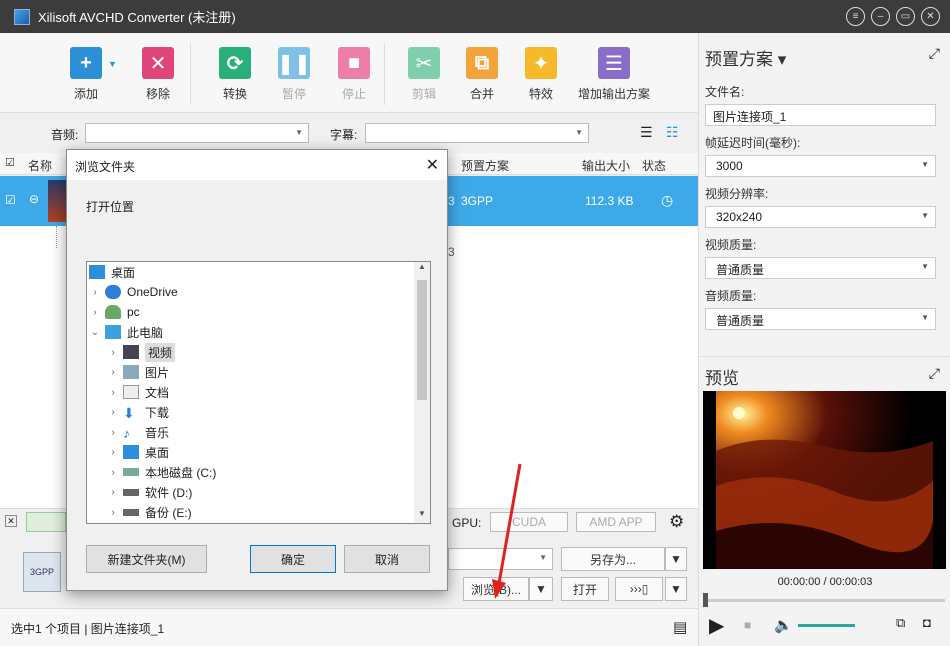  What do you see at coordinates (113, 292) in the screenshot?
I see `cloud-icon` at bounding box center [113, 292].